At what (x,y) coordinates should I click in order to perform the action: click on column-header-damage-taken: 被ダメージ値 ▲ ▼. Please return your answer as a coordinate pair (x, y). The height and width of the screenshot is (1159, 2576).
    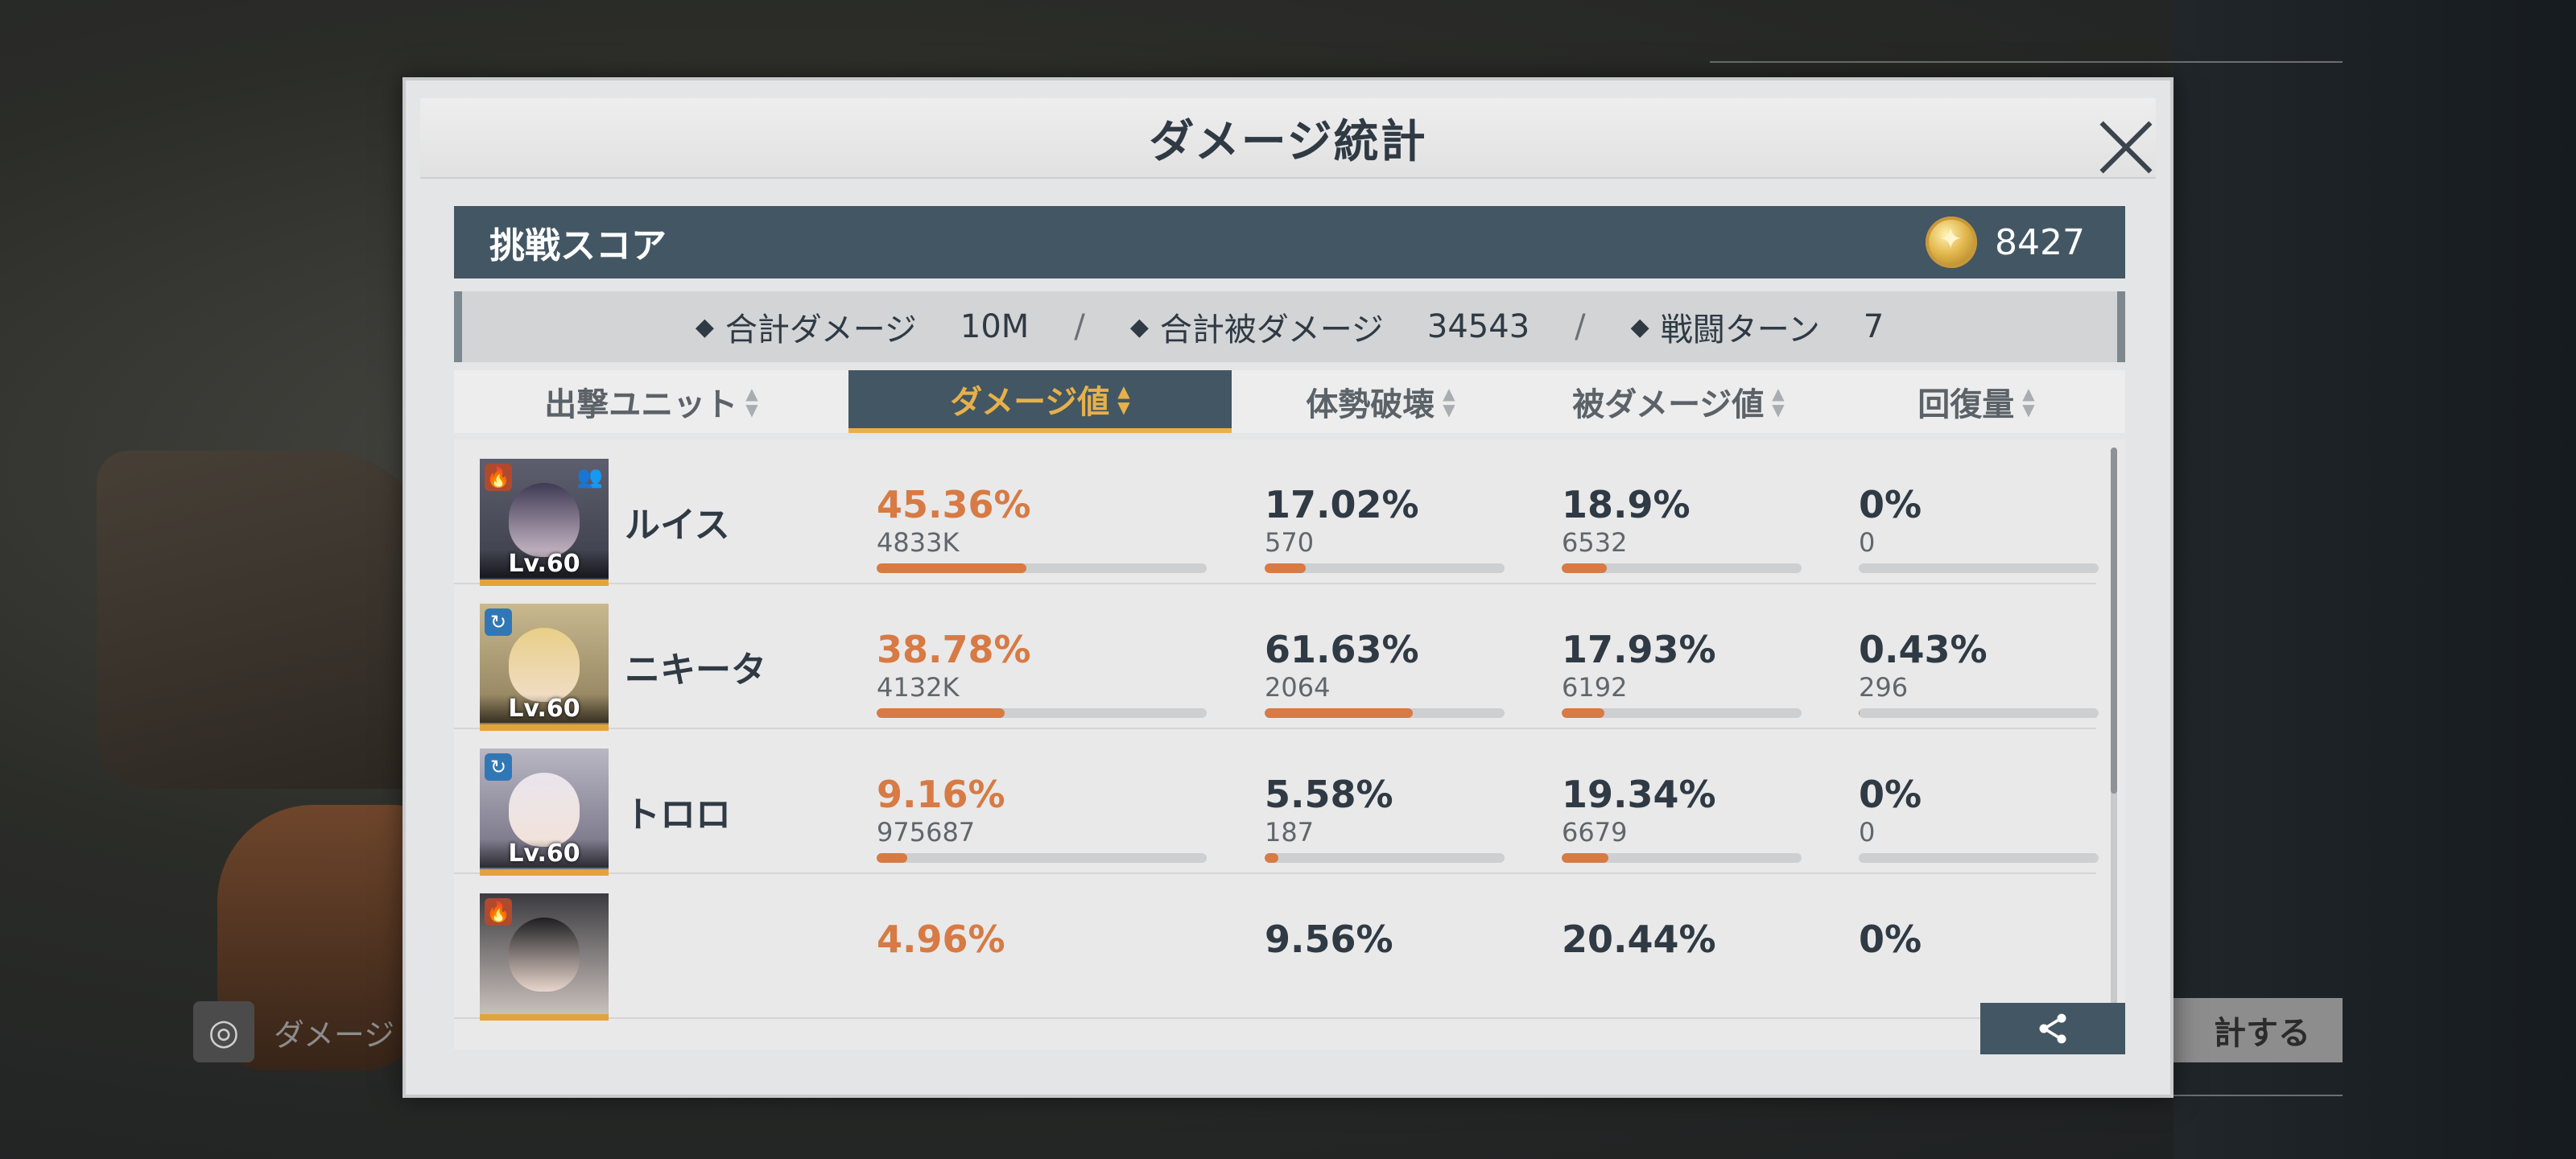
    Looking at the image, I should click on (1678, 401).